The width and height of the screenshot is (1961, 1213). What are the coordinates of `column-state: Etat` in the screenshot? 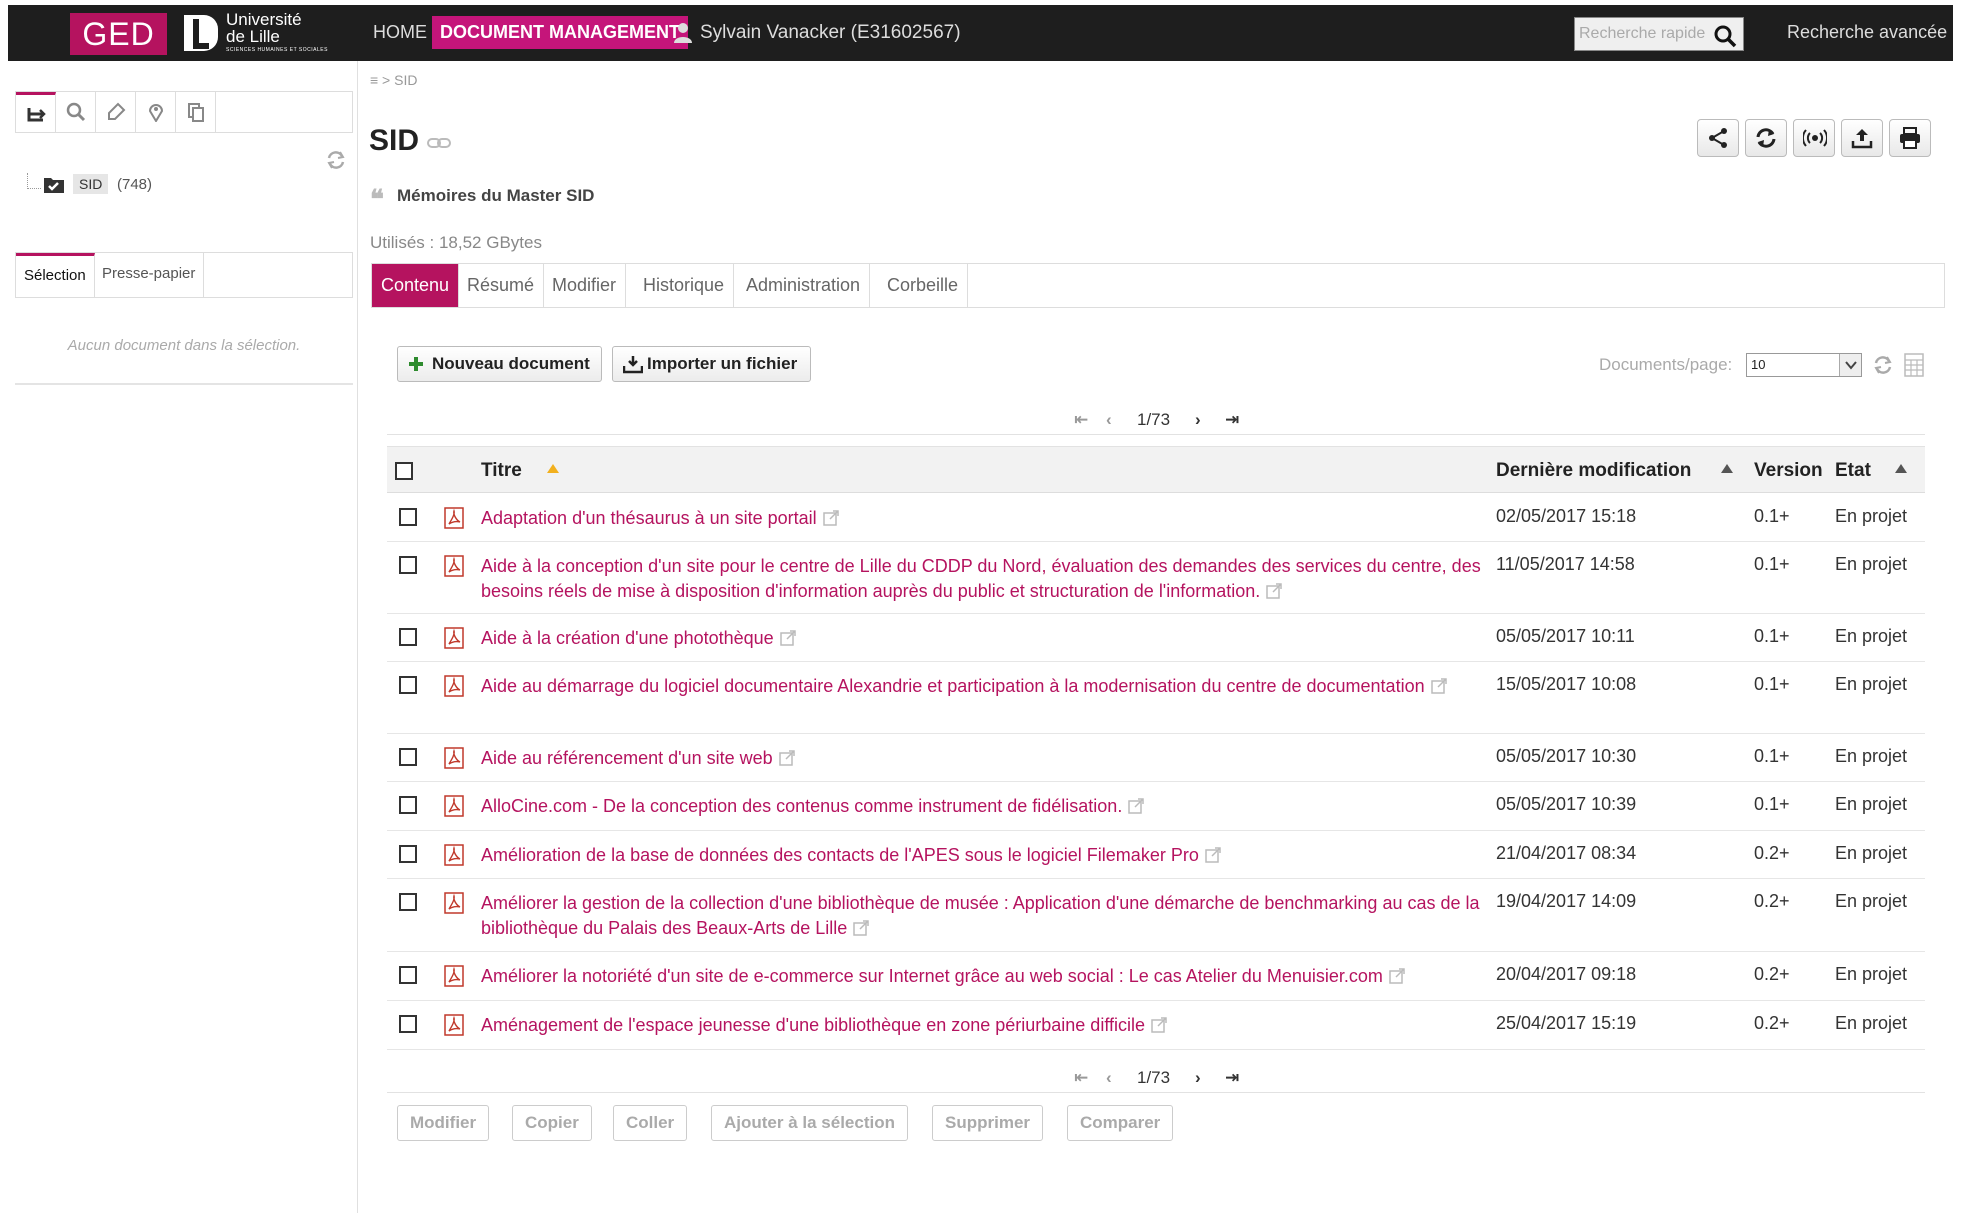 It's located at (1853, 471).